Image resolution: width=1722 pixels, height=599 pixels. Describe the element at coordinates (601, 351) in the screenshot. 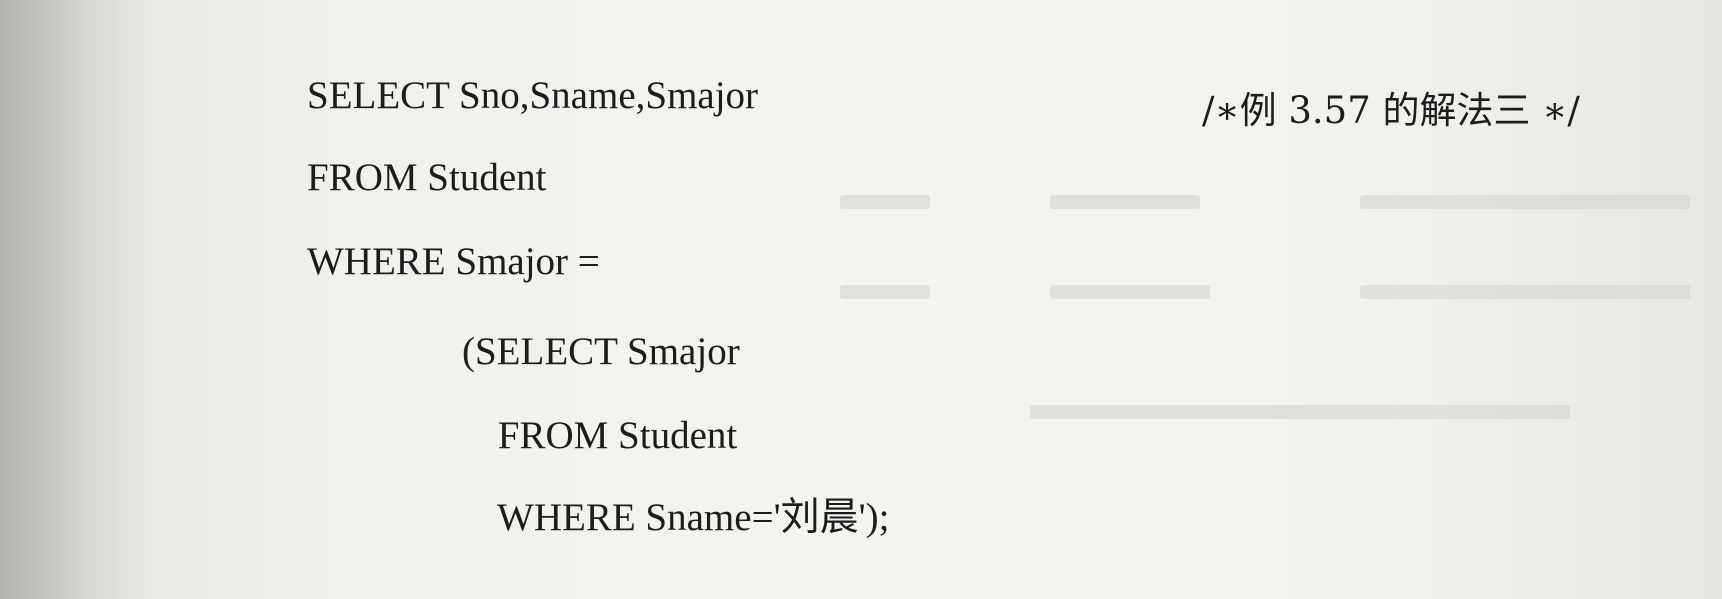

I see `code-line-subquery-select: (SELECT Smajor` at that location.